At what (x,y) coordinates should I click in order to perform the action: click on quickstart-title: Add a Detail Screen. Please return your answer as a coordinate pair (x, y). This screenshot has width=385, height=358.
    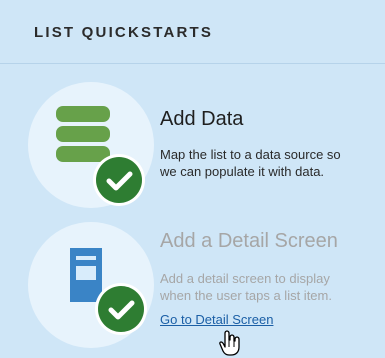
    Looking at the image, I should click on (249, 241).